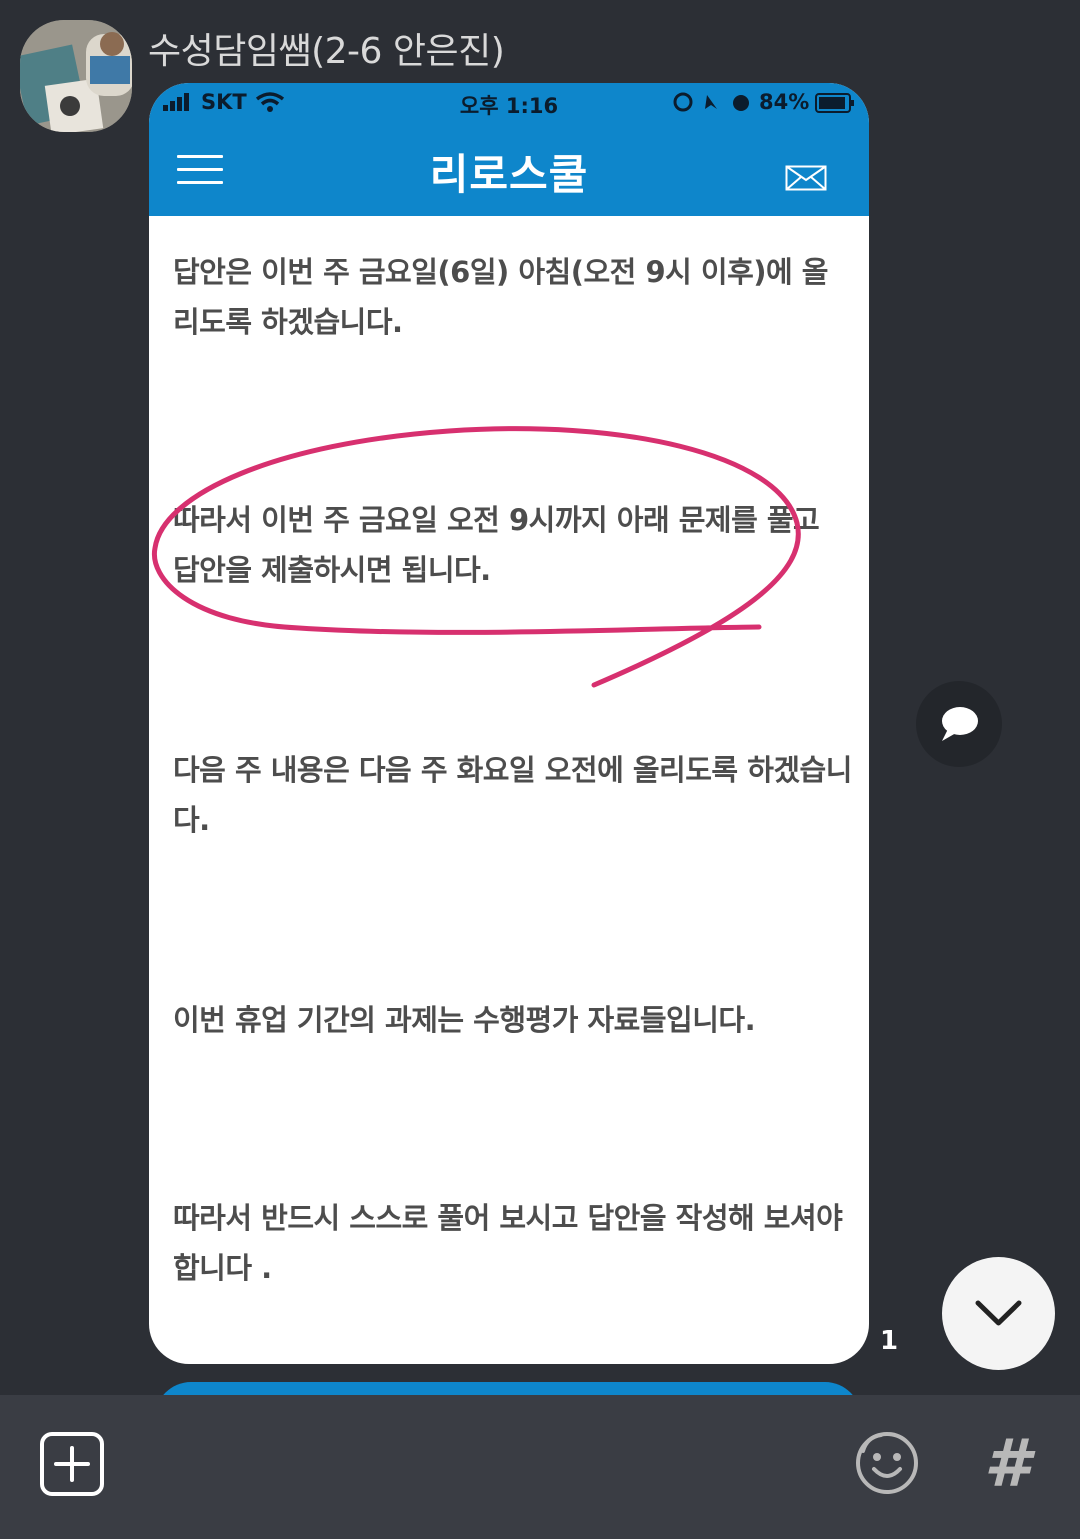 The width and height of the screenshot is (1080, 1539). I want to click on post-paragraph: 이번 휴업 기간의 과제는 수행평가 자료들입니다., so click(464, 1020).